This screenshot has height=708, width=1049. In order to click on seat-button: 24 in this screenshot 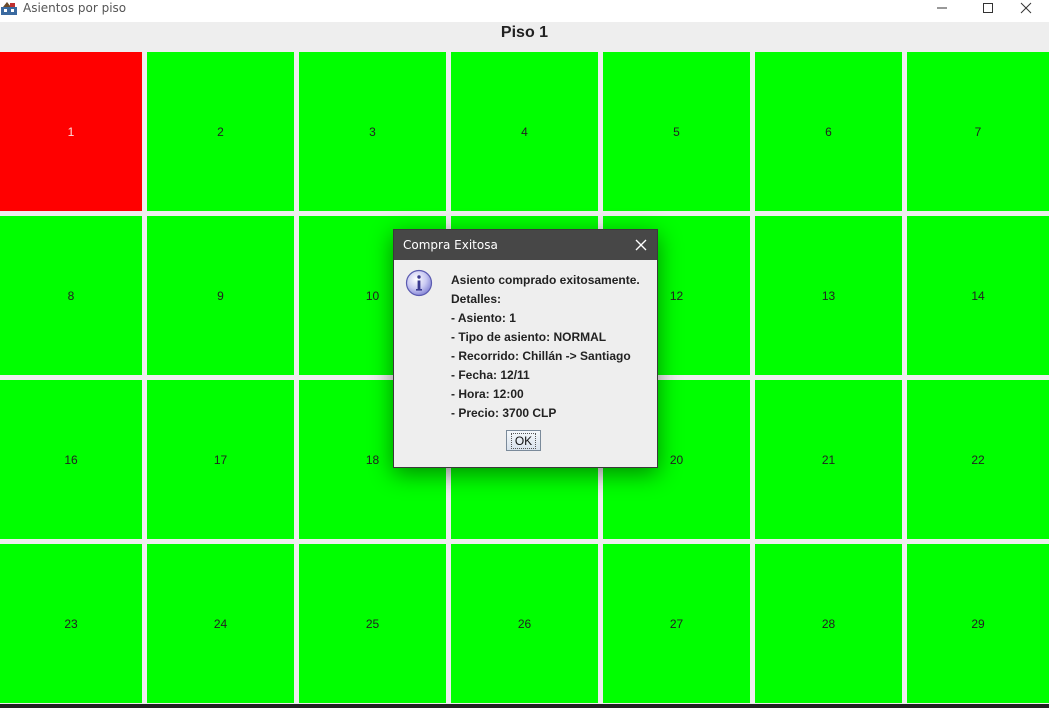, I will do `click(220, 623)`.